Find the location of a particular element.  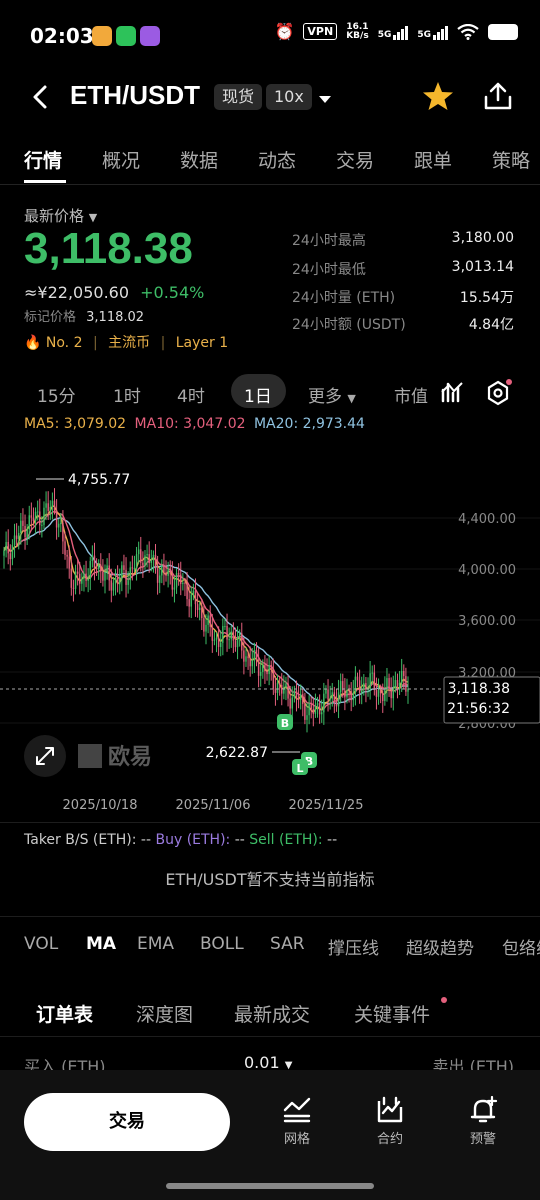

active-tab-indicator is located at coordinates (45, 181).